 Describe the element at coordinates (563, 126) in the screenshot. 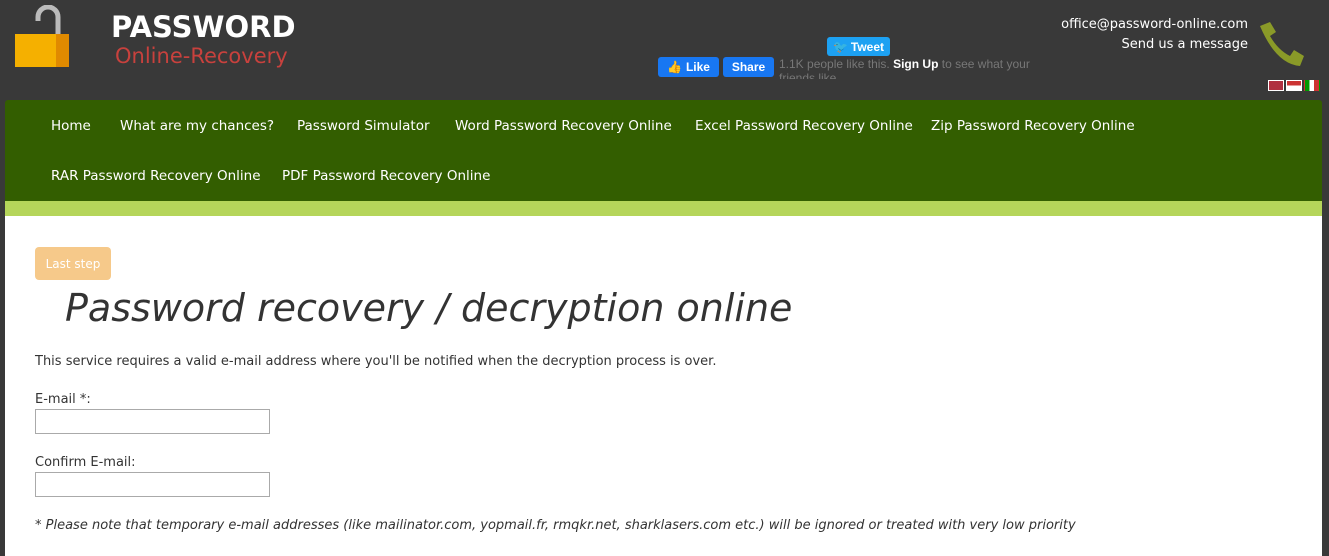

I see `nav-word: Word Password Recovery Online` at that location.